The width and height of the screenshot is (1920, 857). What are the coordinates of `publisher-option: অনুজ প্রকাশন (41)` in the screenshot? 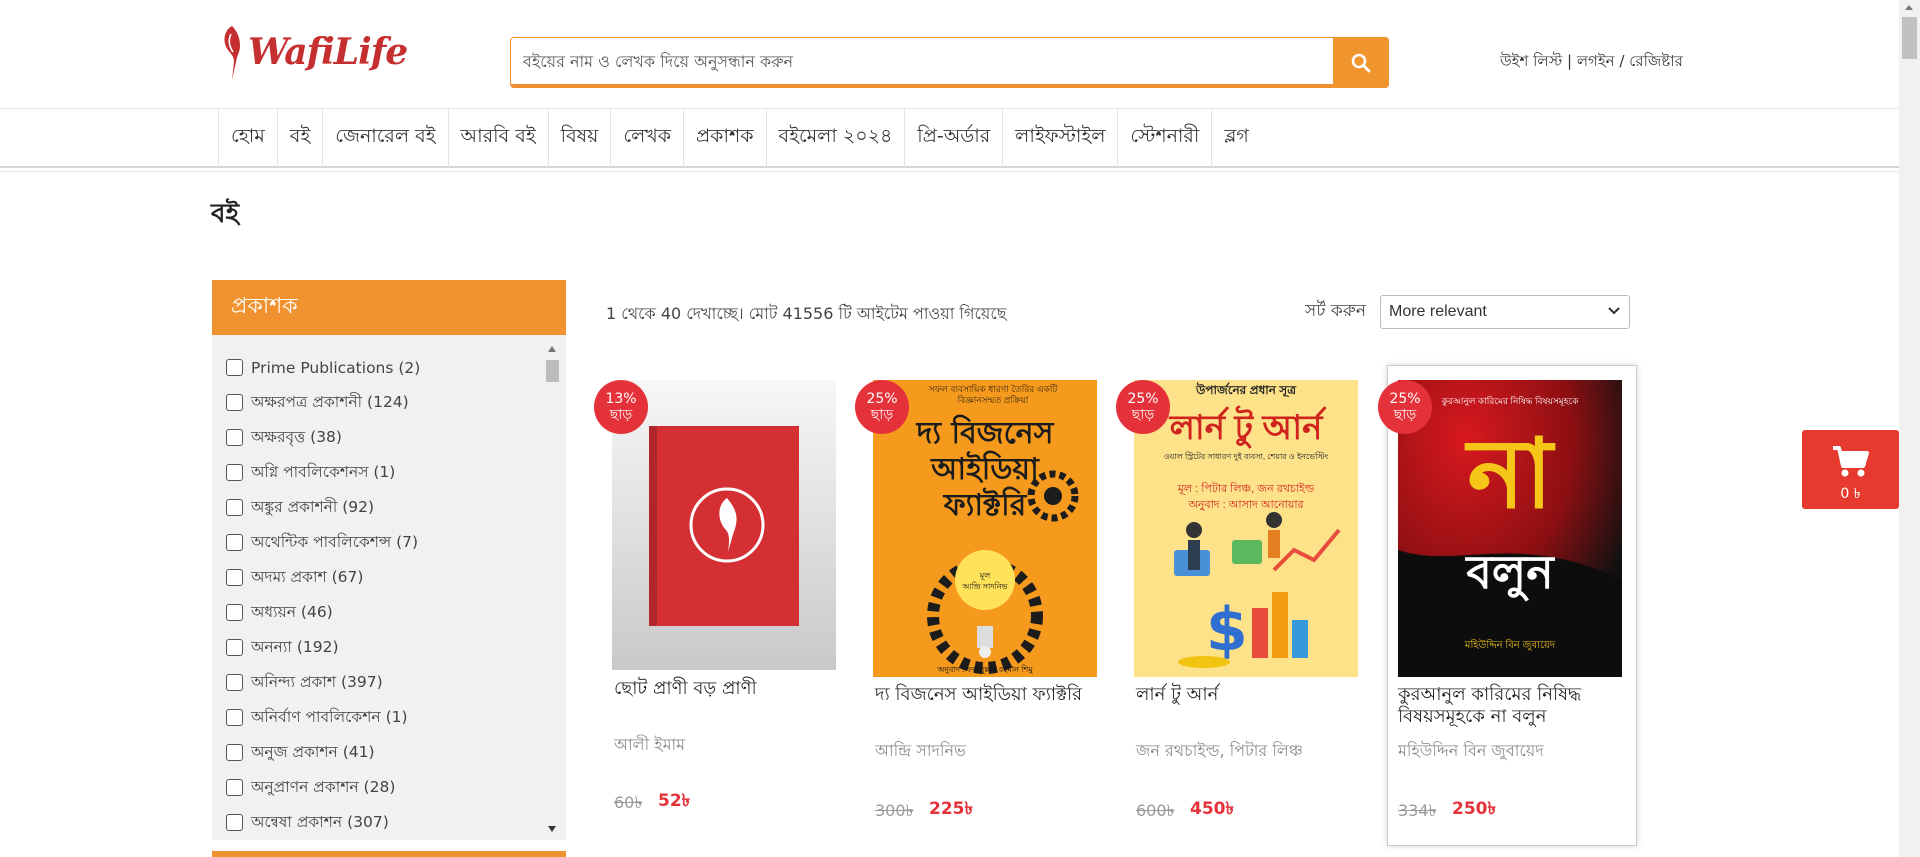 It's located at (386, 752).